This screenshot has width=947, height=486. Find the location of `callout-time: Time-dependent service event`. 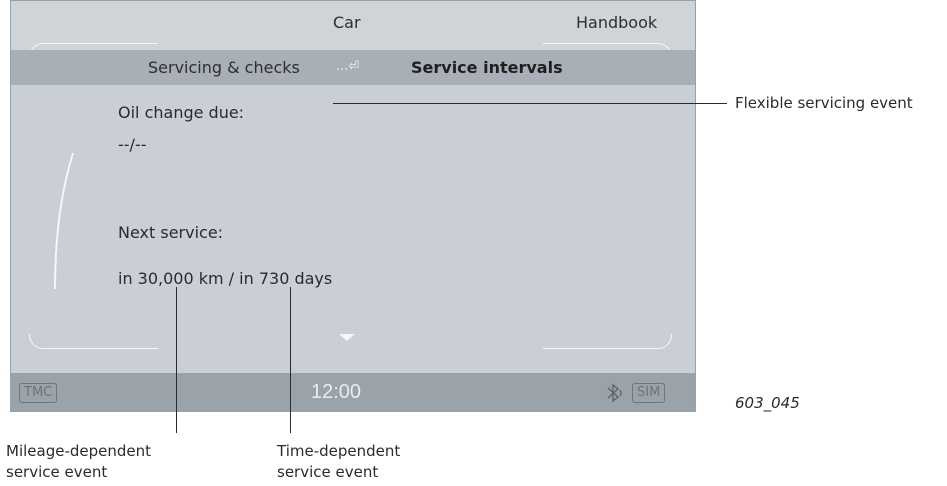

callout-time: Time-dependent service event is located at coordinates (338, 462).